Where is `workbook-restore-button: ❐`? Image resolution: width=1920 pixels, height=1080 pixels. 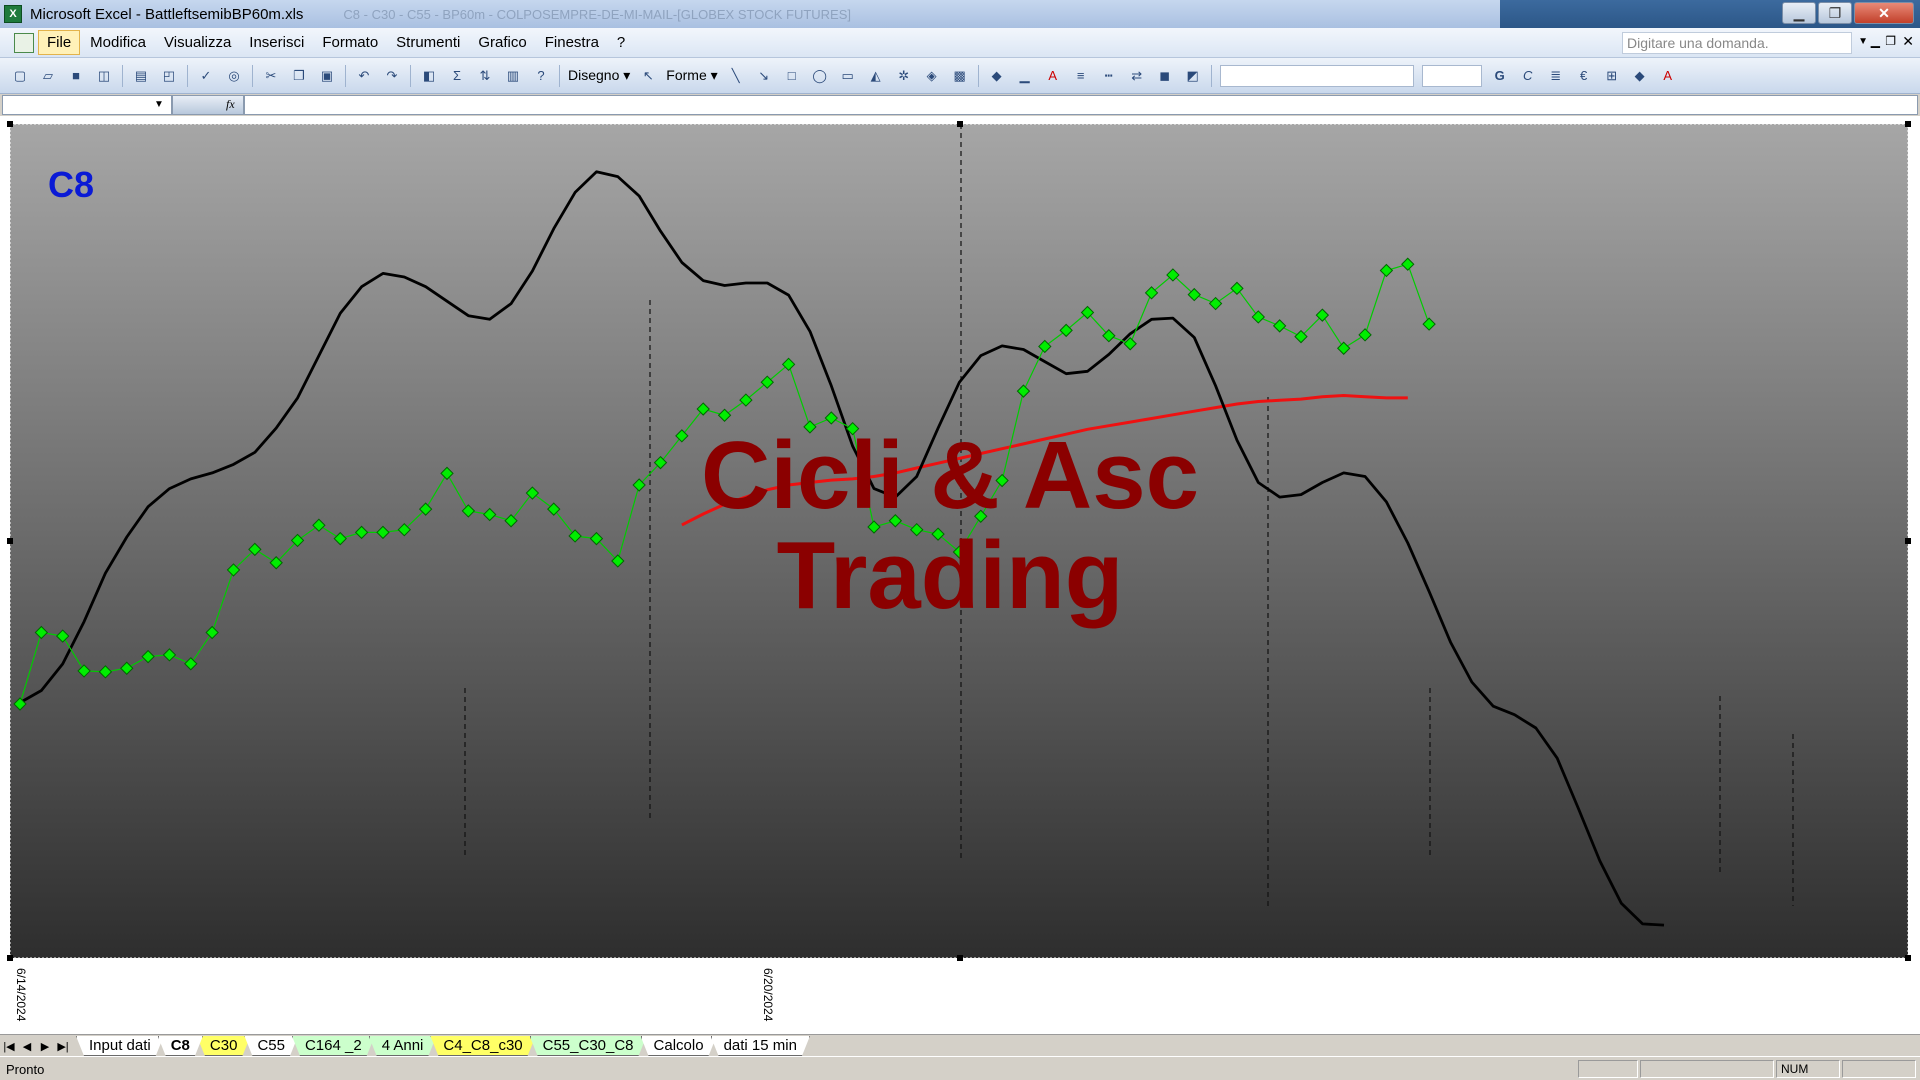 workbook-restore-button: ❐ is located at coordinates (1890, 41).